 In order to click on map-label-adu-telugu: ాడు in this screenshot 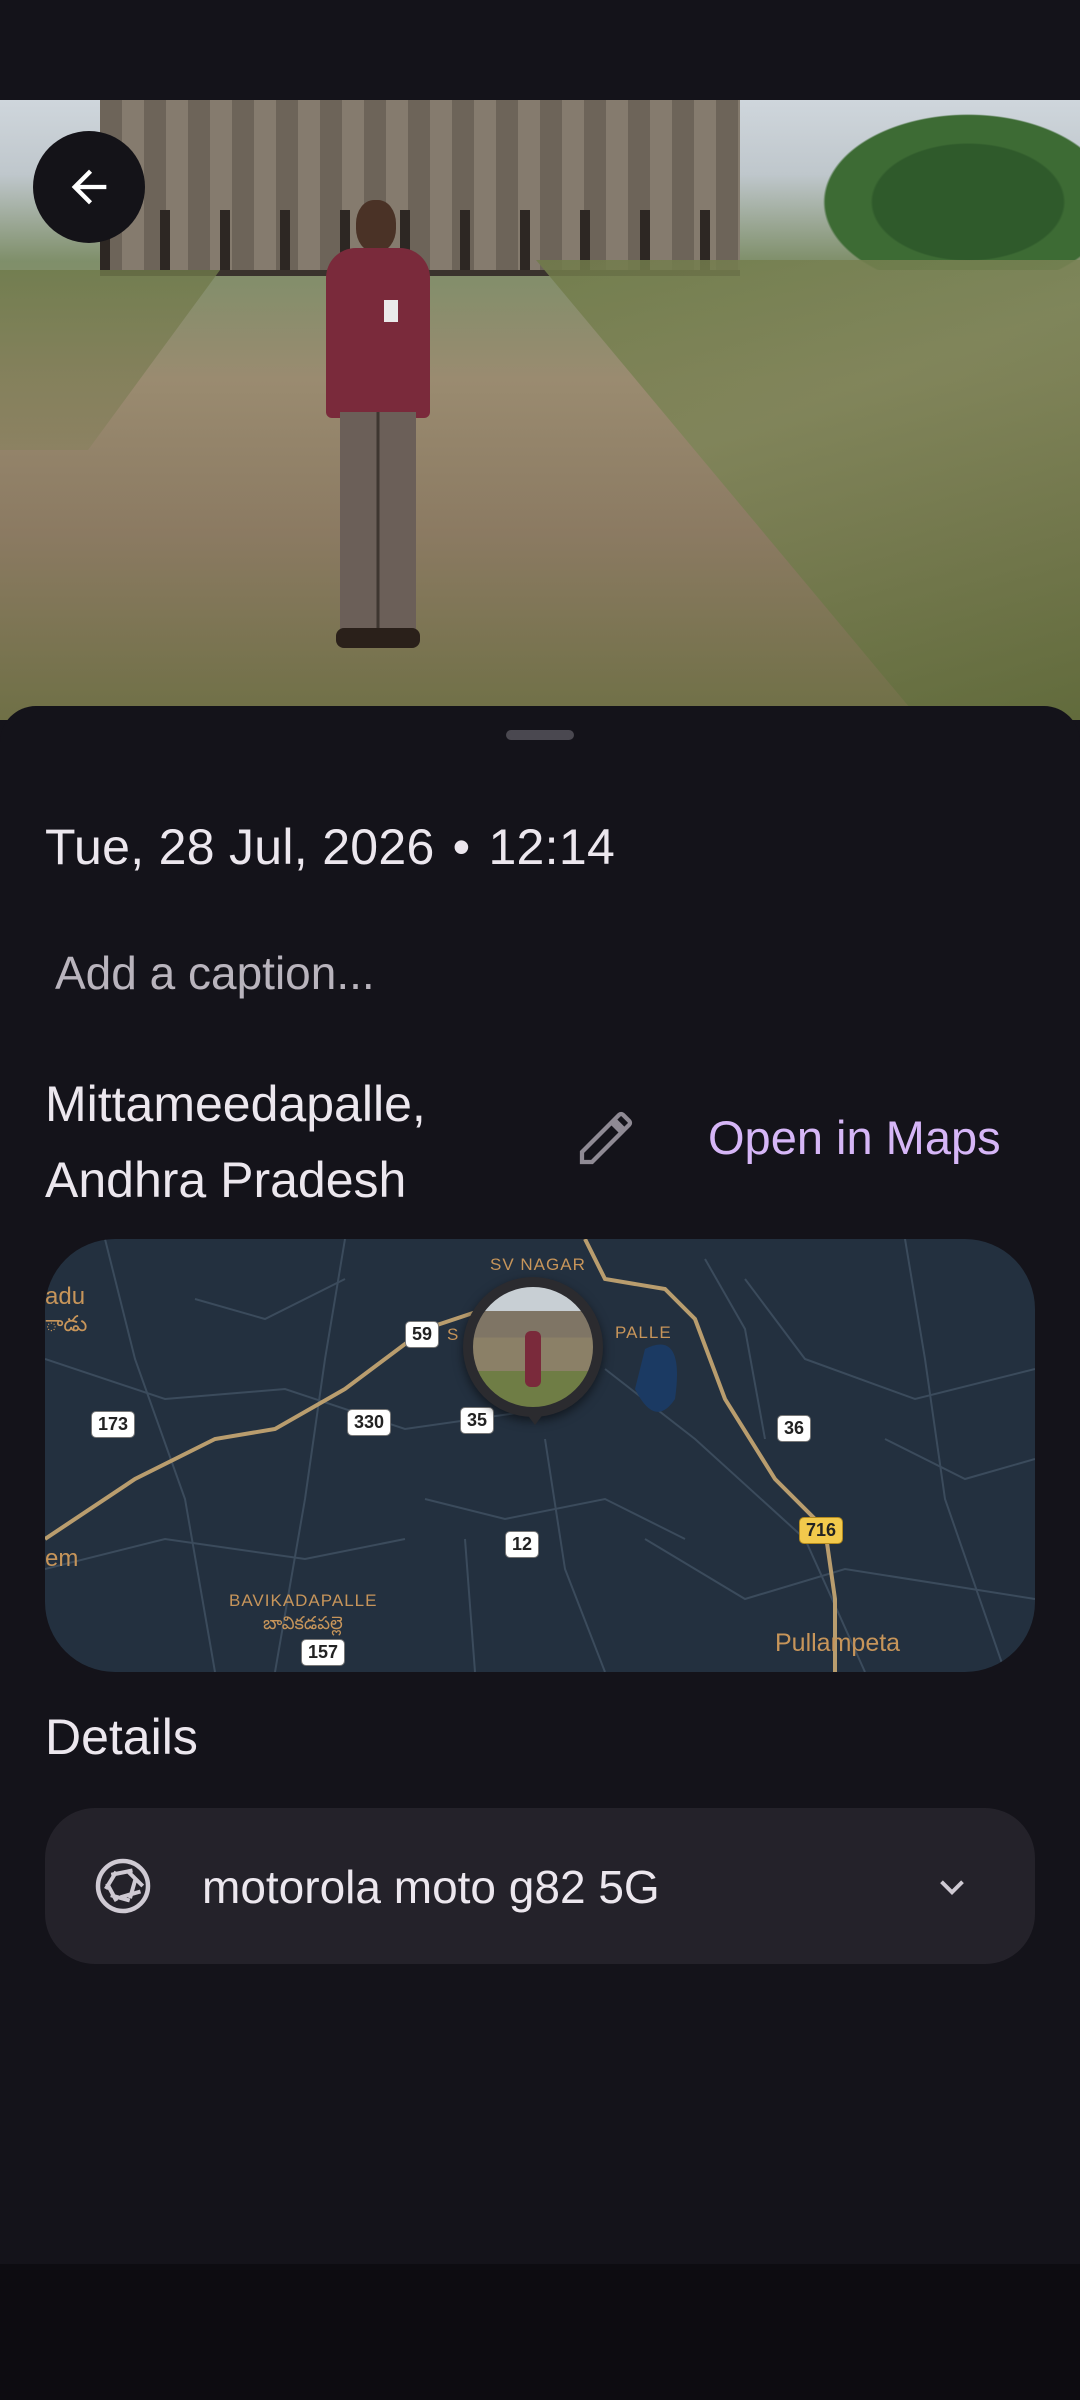, I will do `click(66, 1323)`.